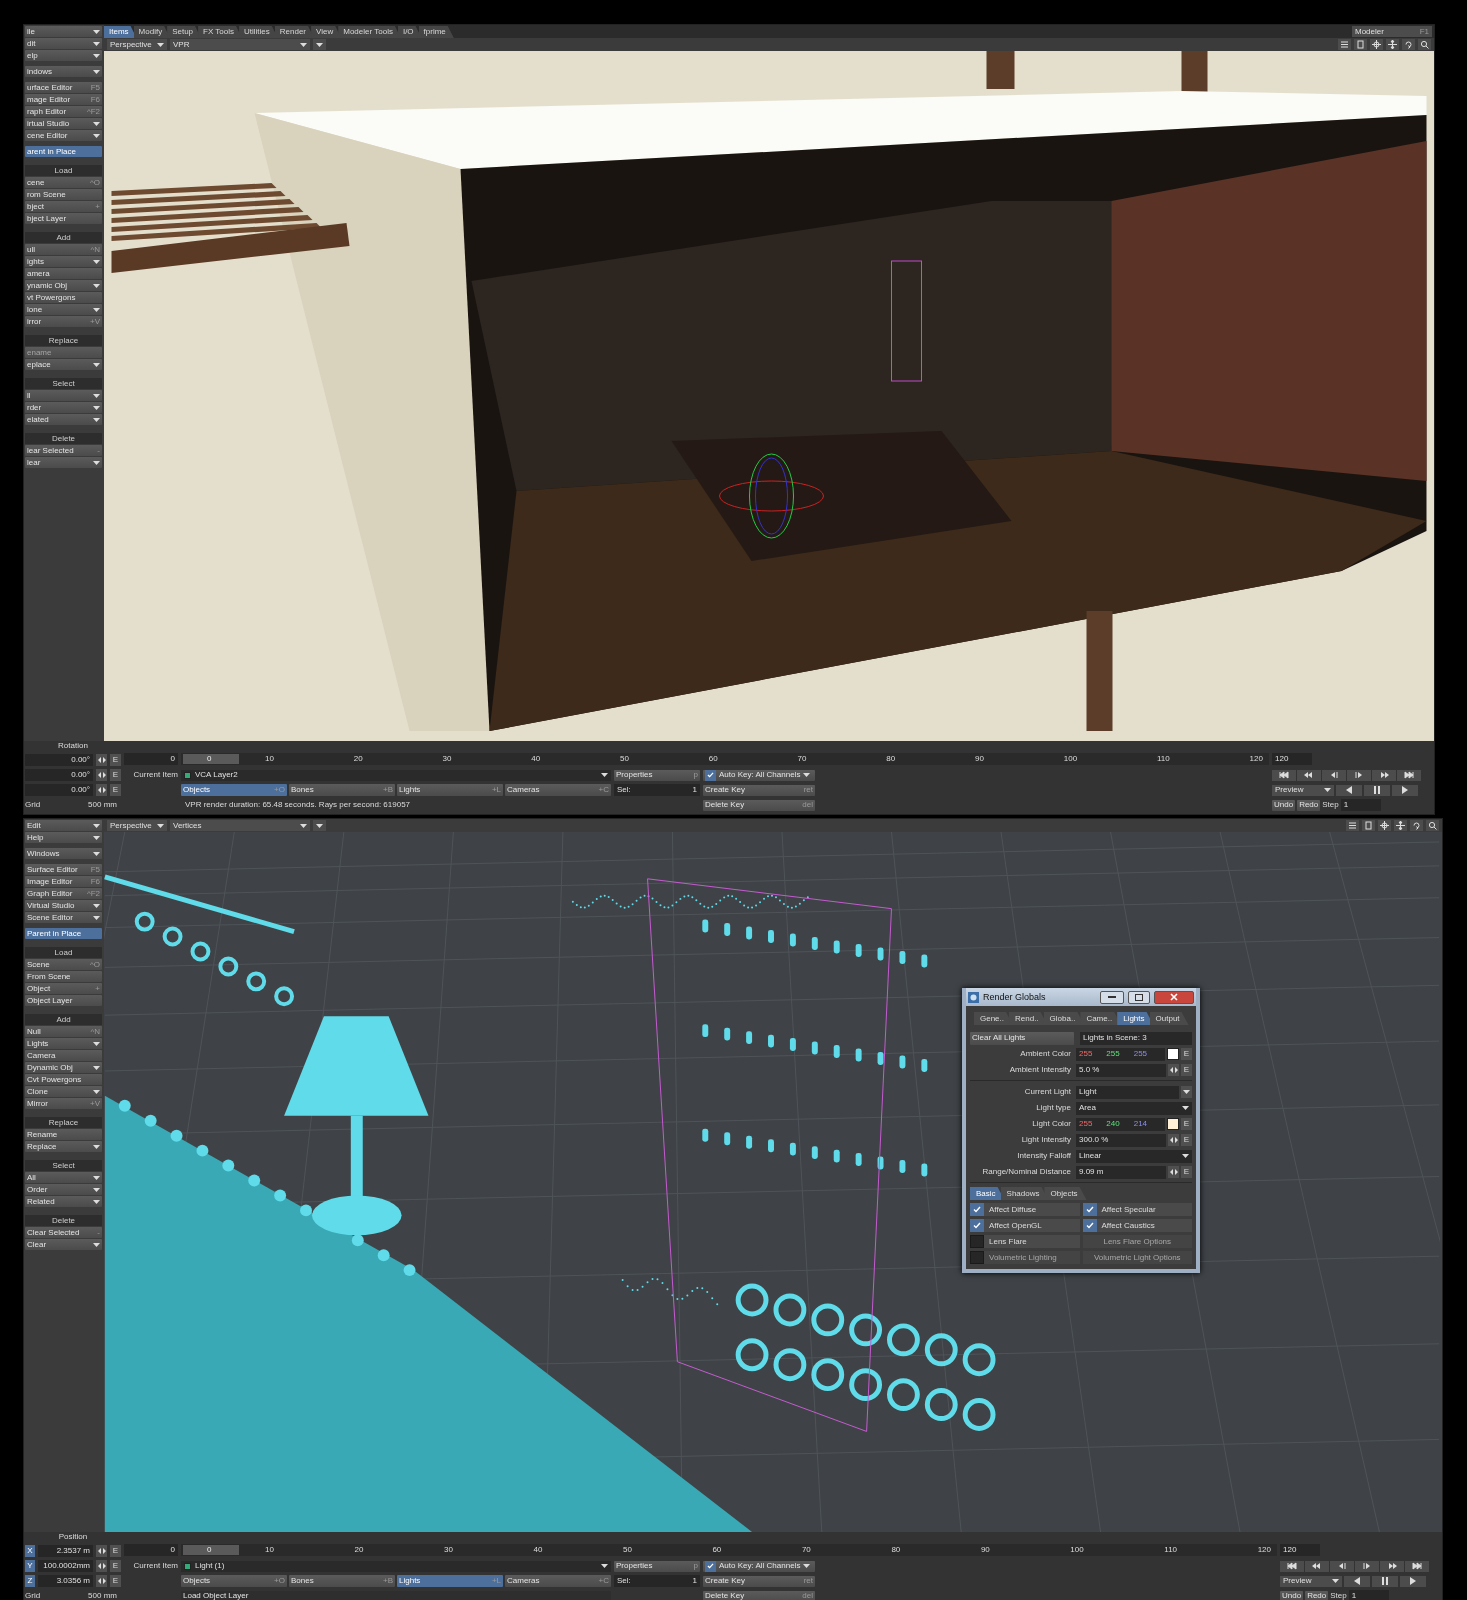  I want to click on view-dropdown: Perspective, so click(137, 44).